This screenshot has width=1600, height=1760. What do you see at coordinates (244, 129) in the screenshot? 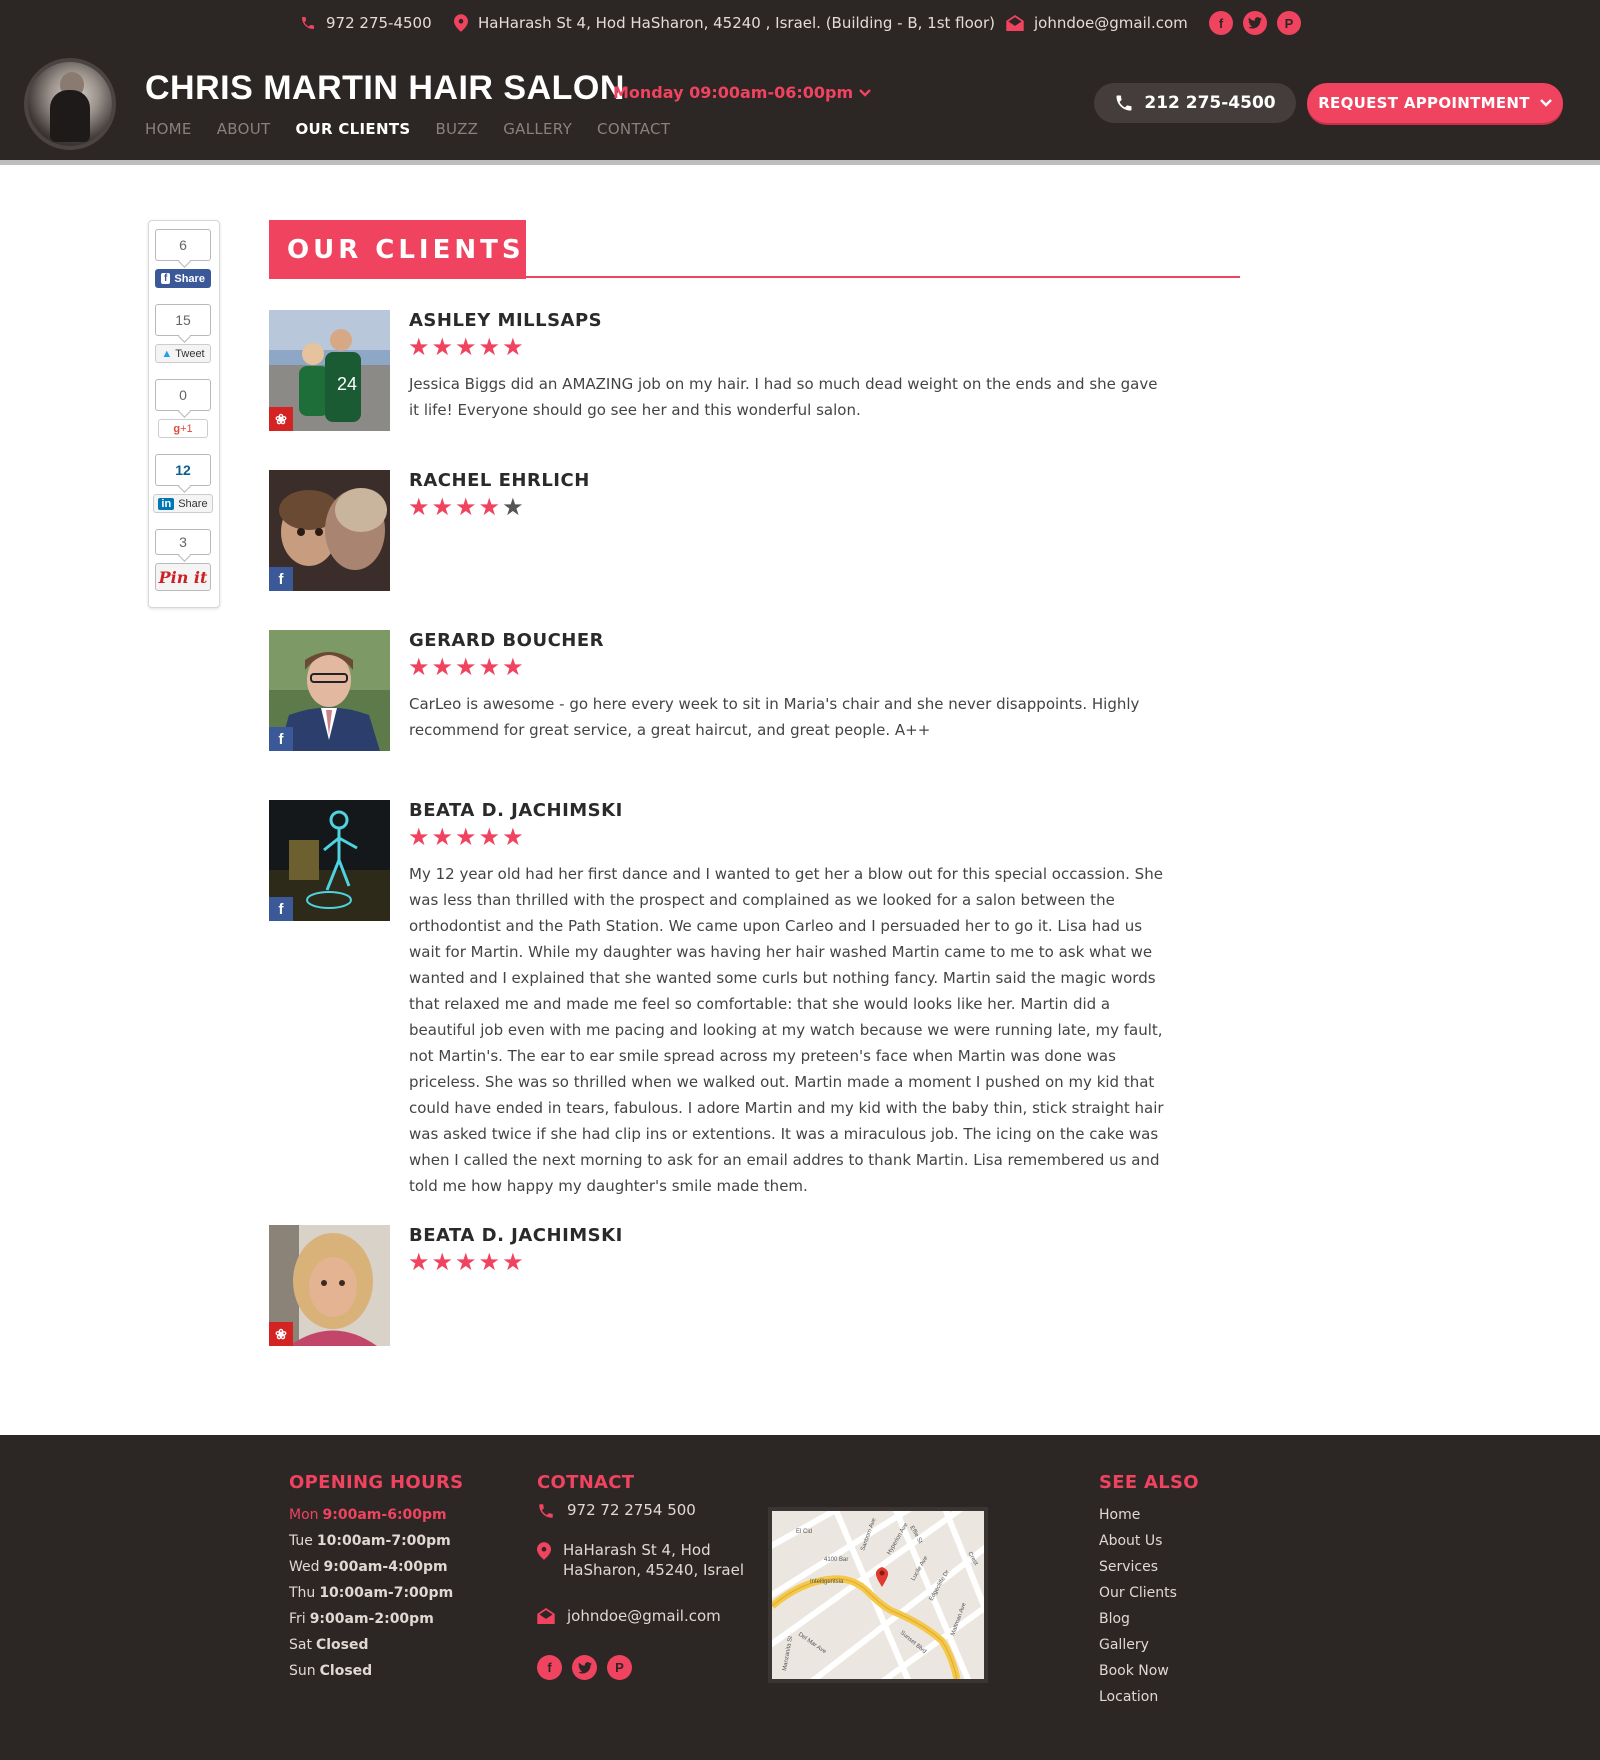
I see `nav-about: ABOUT` at bounding box center [244, 129].